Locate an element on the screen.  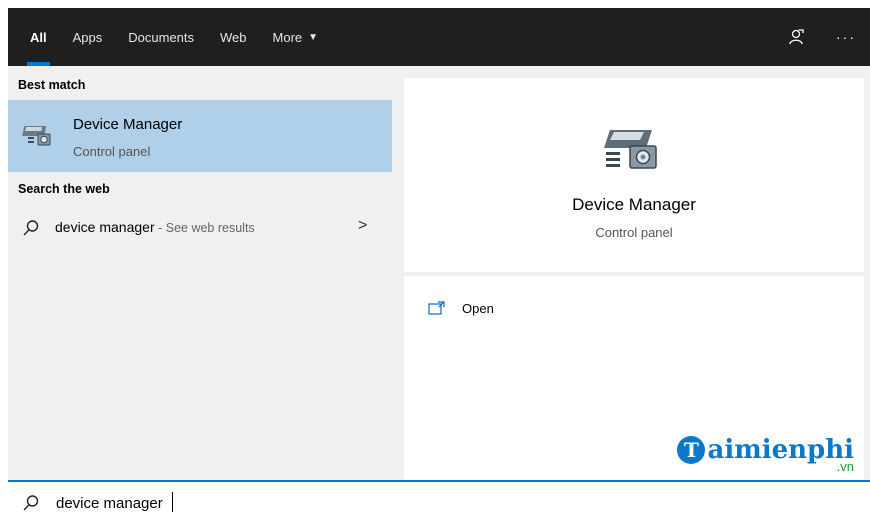
search-web-heading: Search the web is located at coordinates (64, 189).